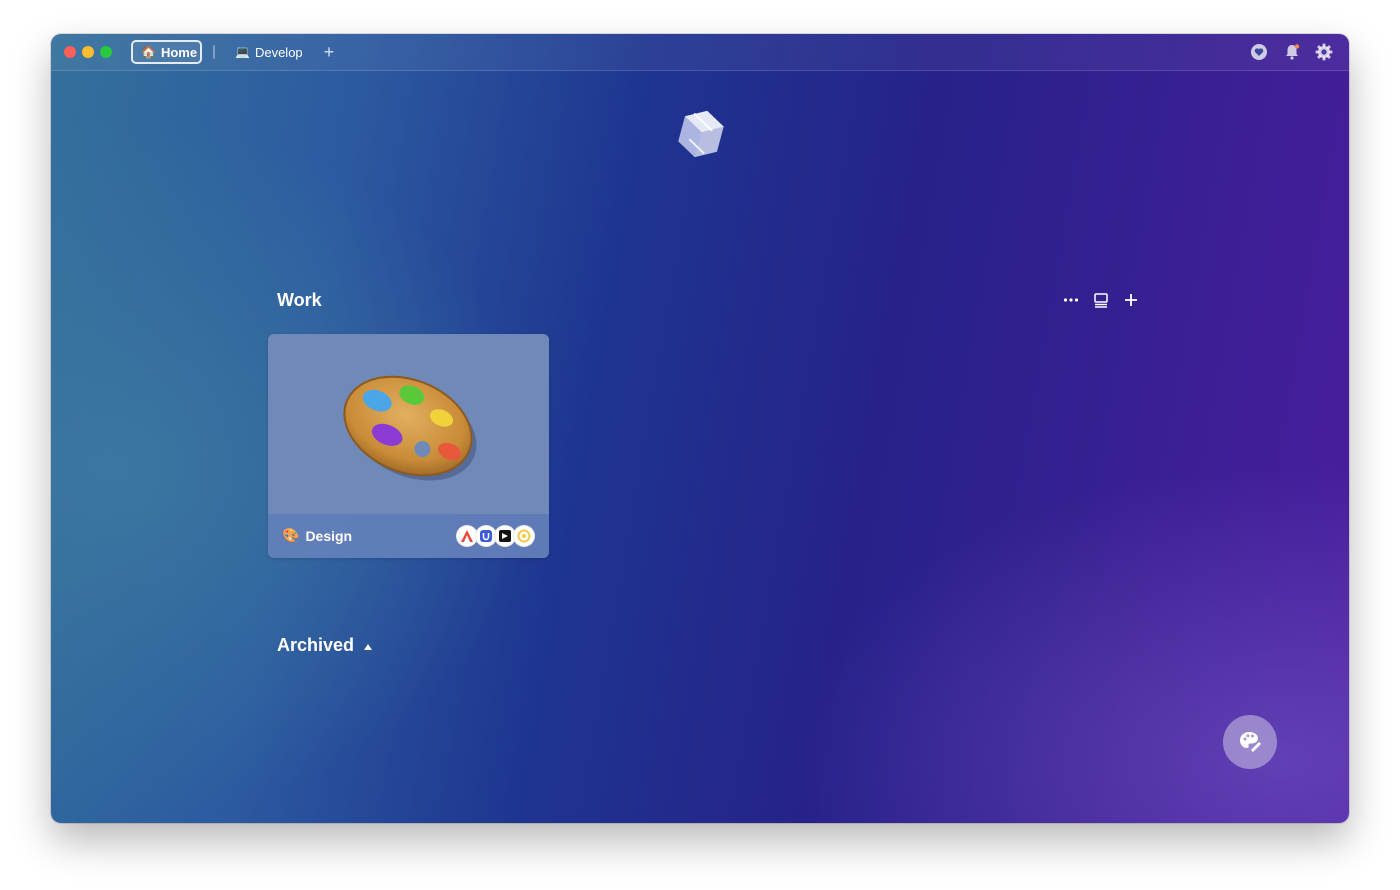 This screenshot has width=1400, height=890. What do you see at coordinates (408, 536) in the screenshot?
I see `card-footer: 🎨 Design` at bounding box center [408, 536].